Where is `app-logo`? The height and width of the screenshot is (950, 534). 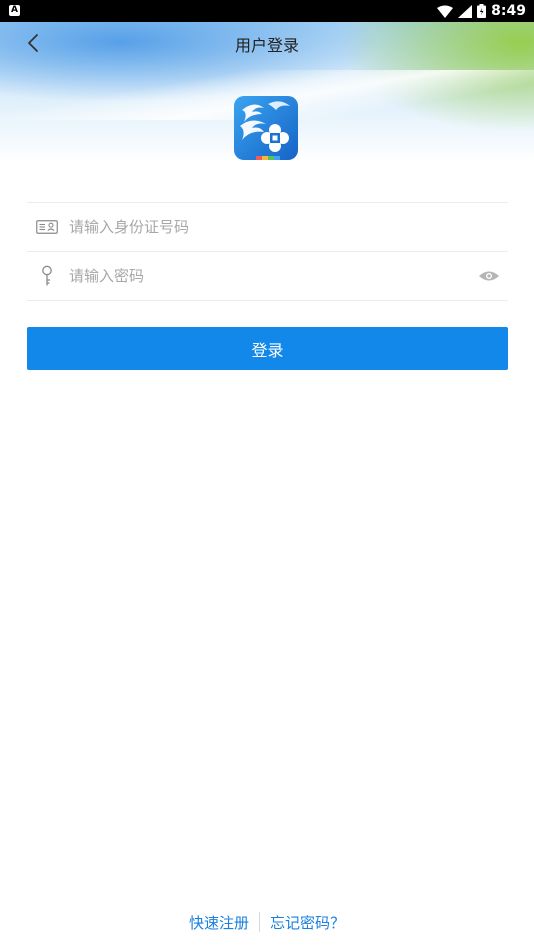 app-logo is located at coordinates (266, 128).